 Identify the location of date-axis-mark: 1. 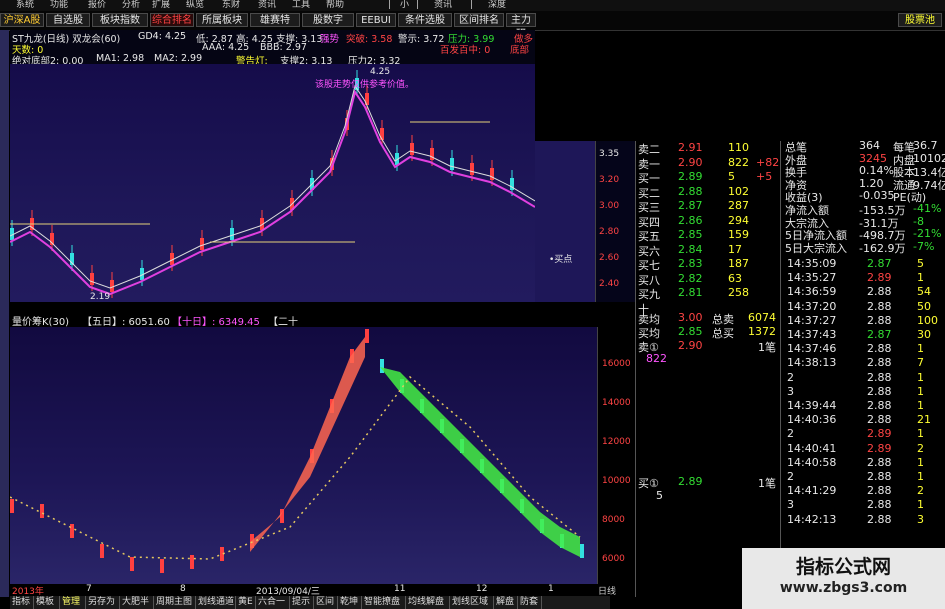
(551, 589).